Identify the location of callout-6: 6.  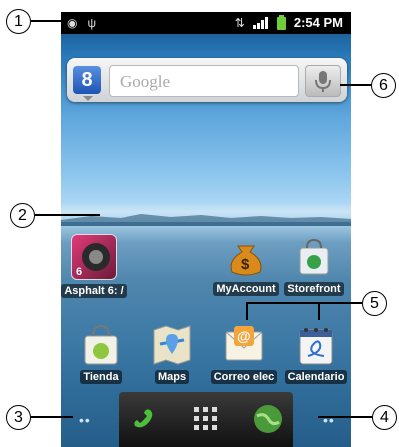
(383, 85).